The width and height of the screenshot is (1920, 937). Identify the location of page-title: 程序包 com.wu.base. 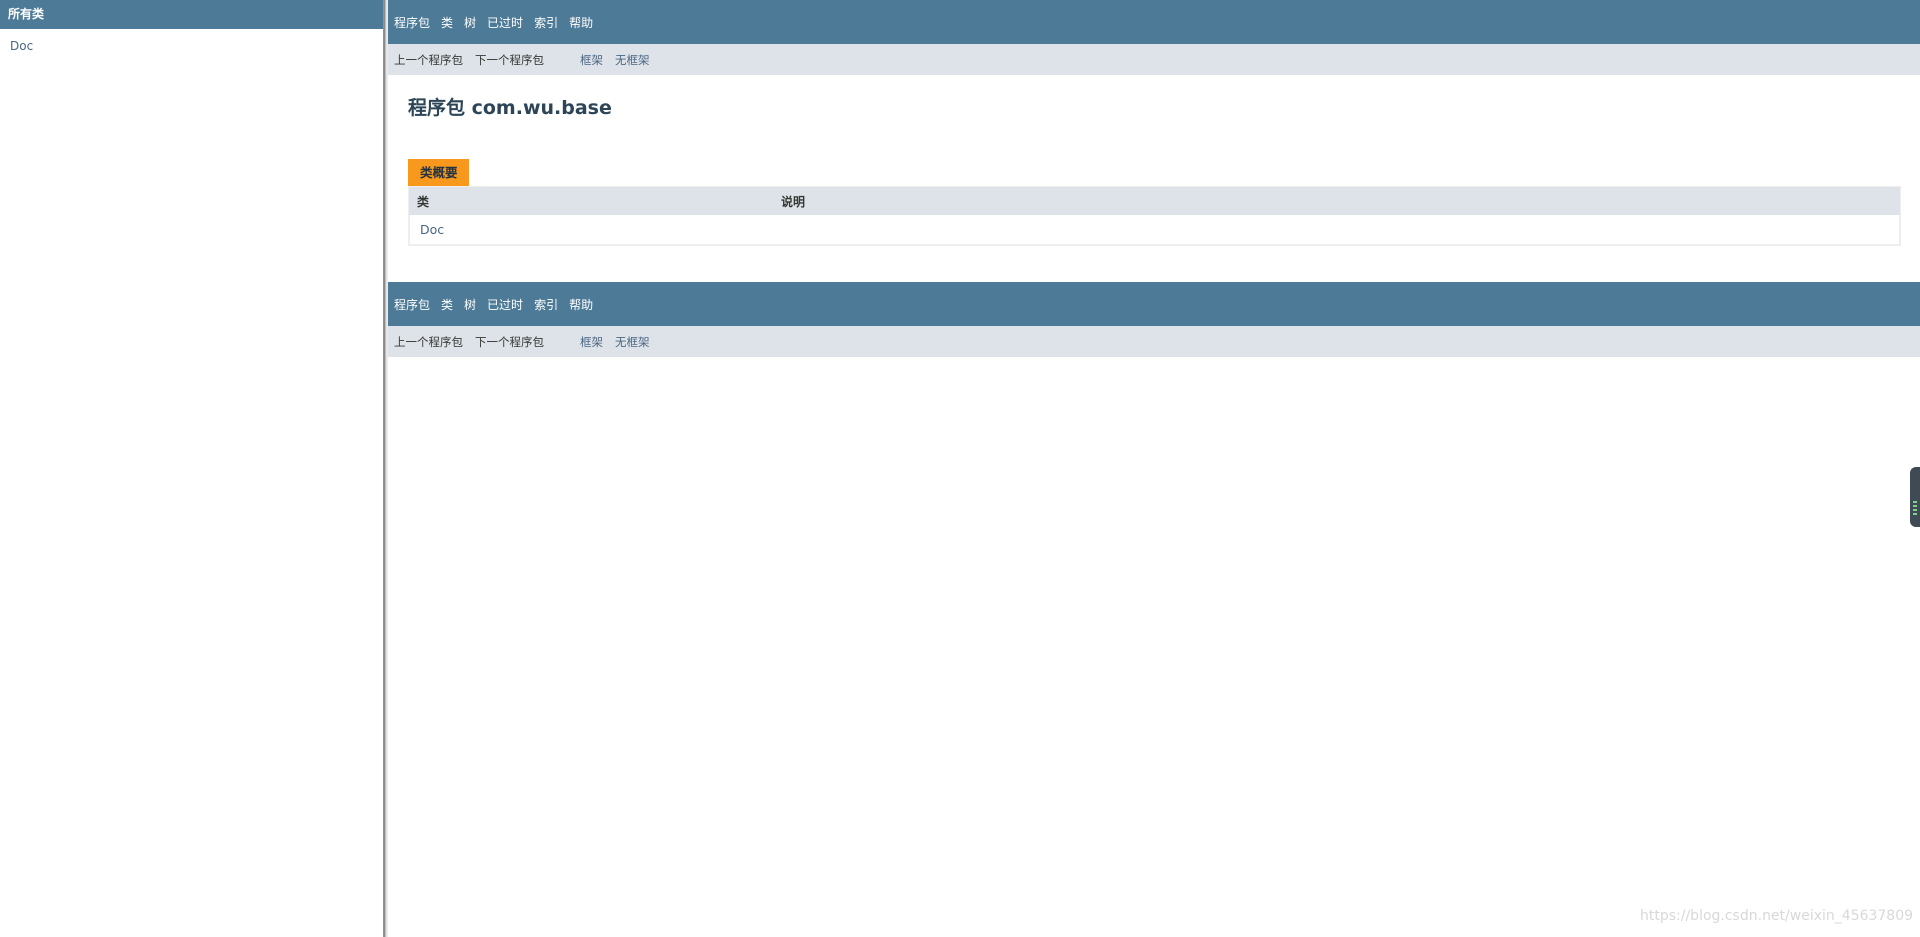
(510, 108).